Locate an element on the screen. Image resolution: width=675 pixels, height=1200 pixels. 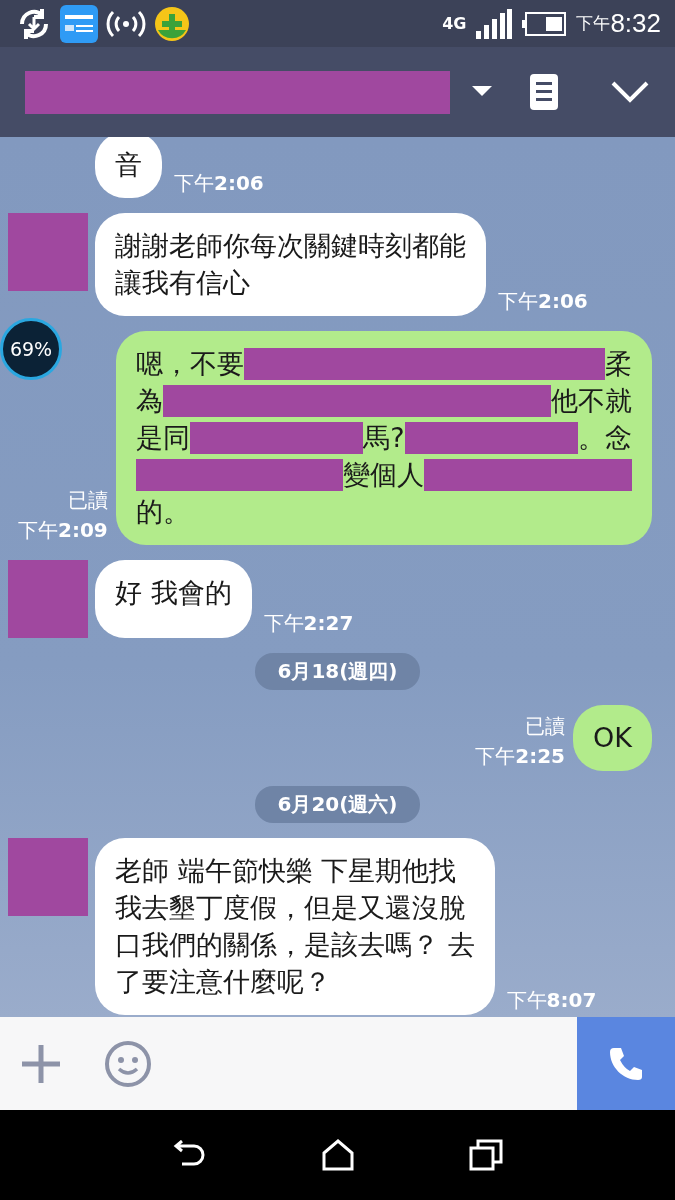
message-text: 的。 is located at coordinates (162, 512).